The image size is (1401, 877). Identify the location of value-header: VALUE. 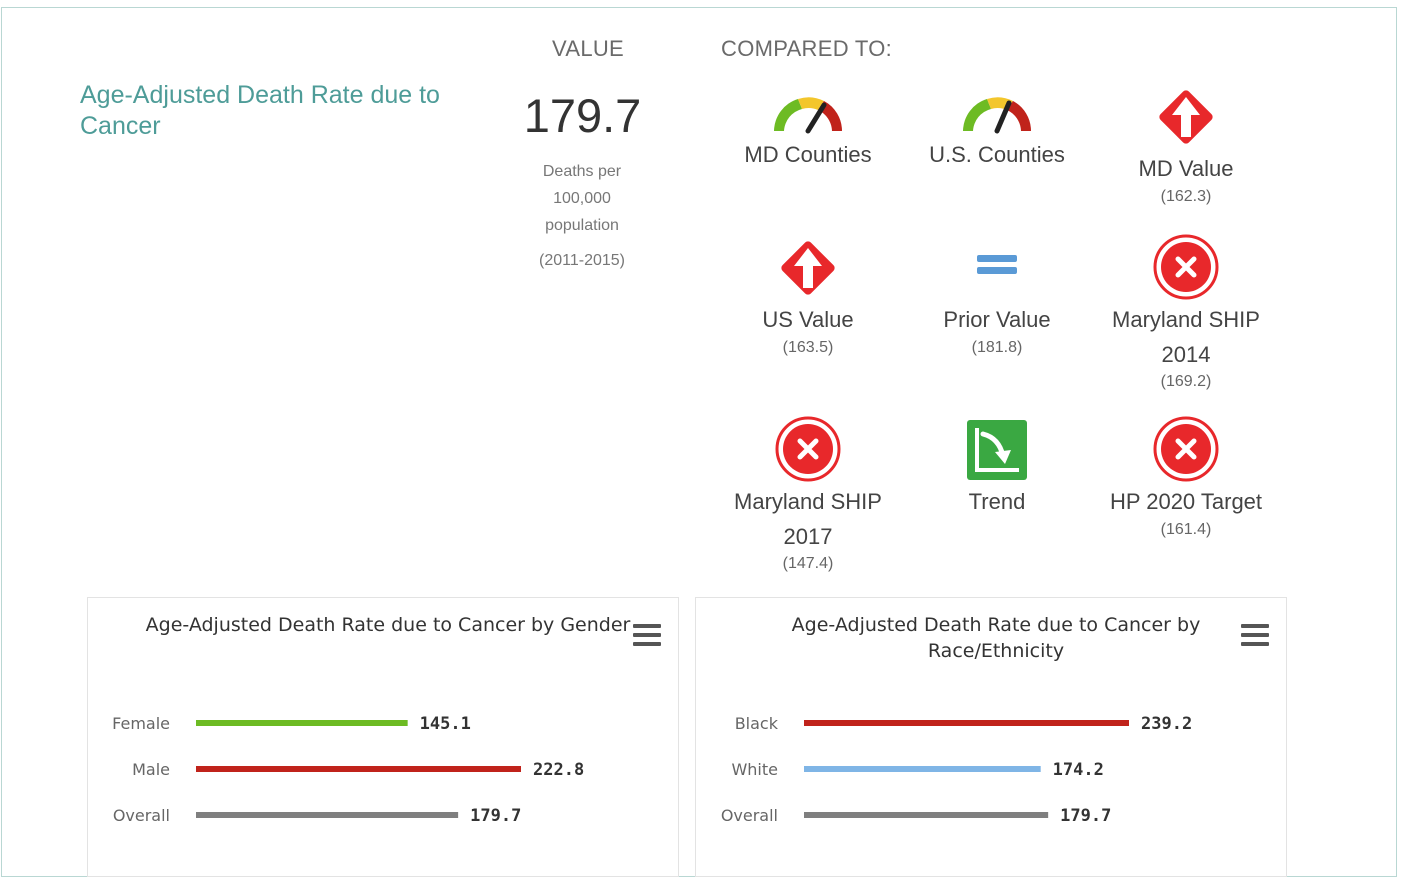
(588, 48).